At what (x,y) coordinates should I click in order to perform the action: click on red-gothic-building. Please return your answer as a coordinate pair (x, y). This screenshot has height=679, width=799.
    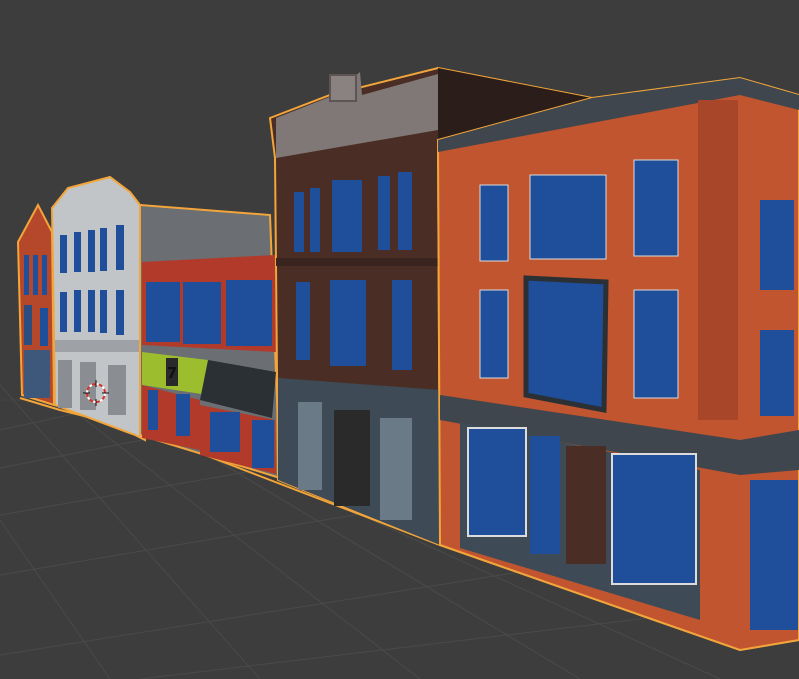
    Looking at the image, I should click on (36, 304).